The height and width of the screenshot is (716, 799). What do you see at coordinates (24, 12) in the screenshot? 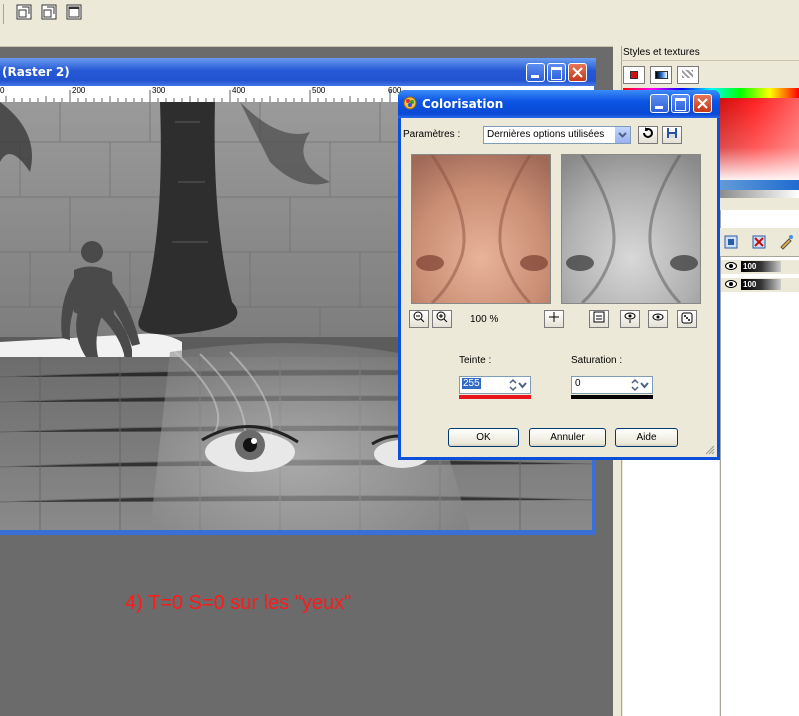
I see `restore-window-icon` at bounding box center [24, 12].